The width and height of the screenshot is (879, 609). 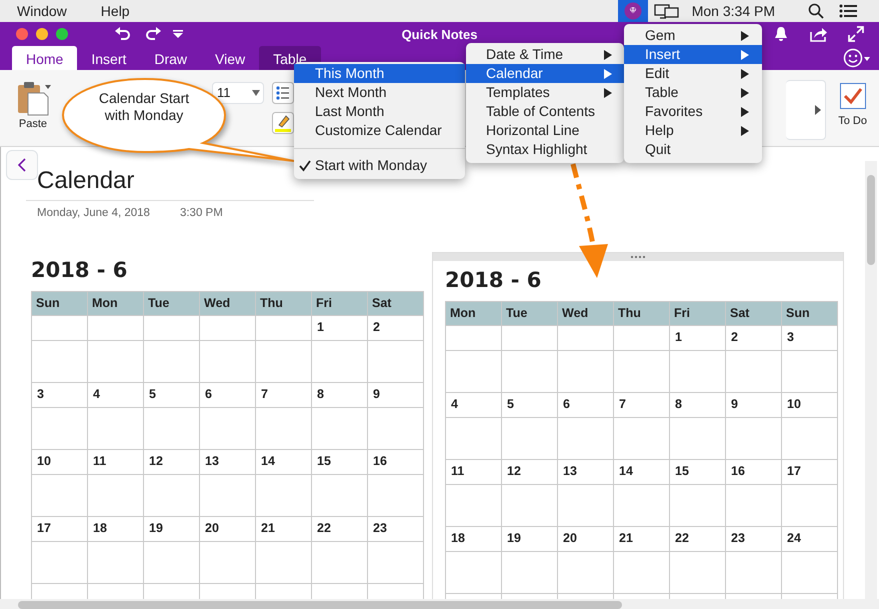 I want to click on page-time: 3:30 PM, so click(x=201, y=214).